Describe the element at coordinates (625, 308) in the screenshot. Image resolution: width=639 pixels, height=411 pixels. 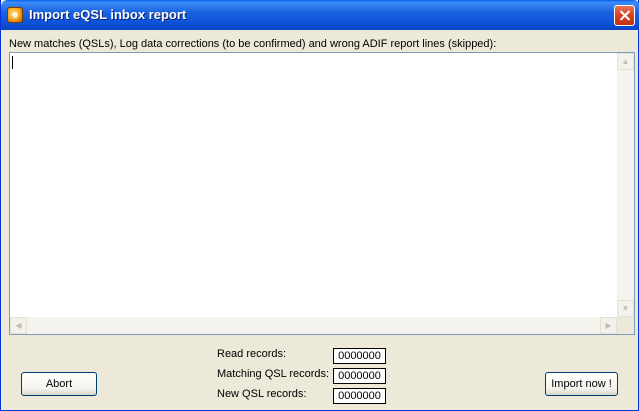
I see `scroll-down-icon: ▼` at that location.